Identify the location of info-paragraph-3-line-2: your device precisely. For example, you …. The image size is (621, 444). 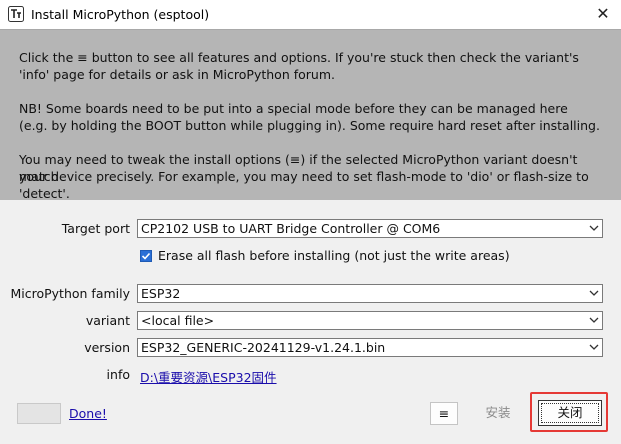
(304, 185).